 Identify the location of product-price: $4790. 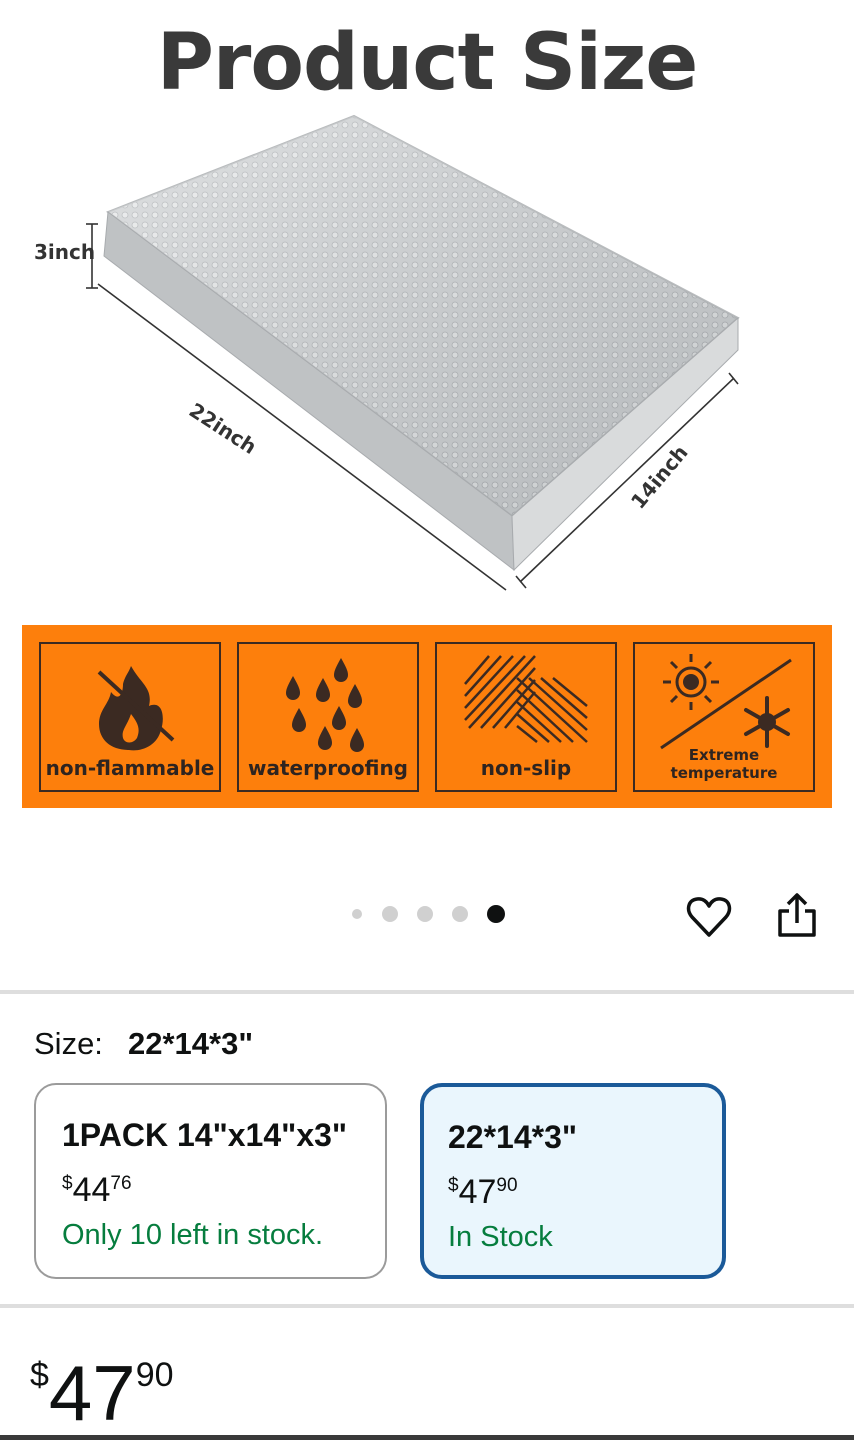
(102, 1393).